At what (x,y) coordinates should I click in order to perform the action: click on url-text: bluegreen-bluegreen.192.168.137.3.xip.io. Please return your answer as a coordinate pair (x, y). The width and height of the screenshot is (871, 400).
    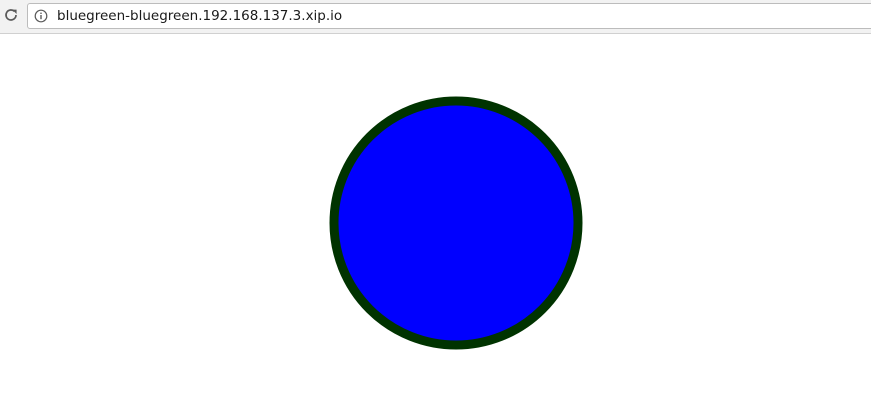
    Looking at the image, I should click on (199, 16).